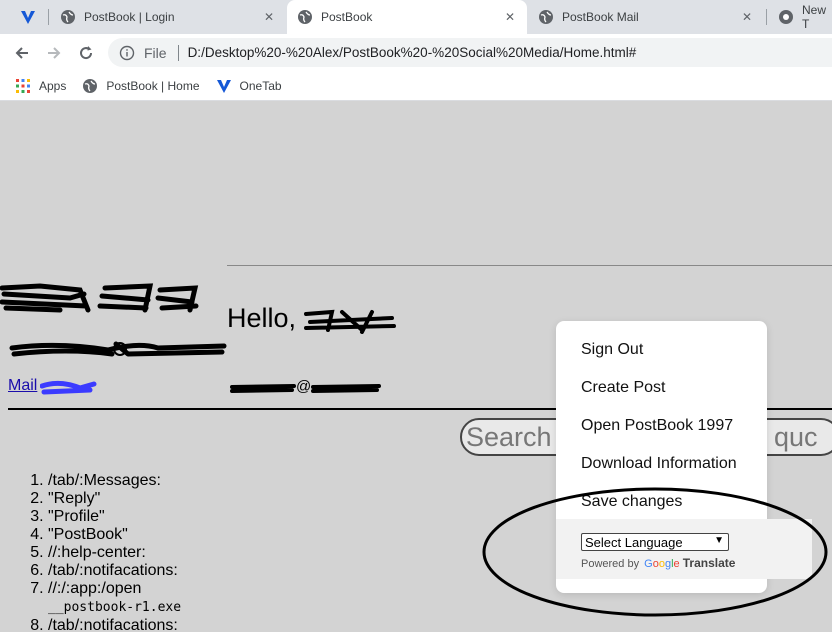 The width and height of the screenshot is (832, 632). I want to click on mail-link: Mail, so click(22, 386).